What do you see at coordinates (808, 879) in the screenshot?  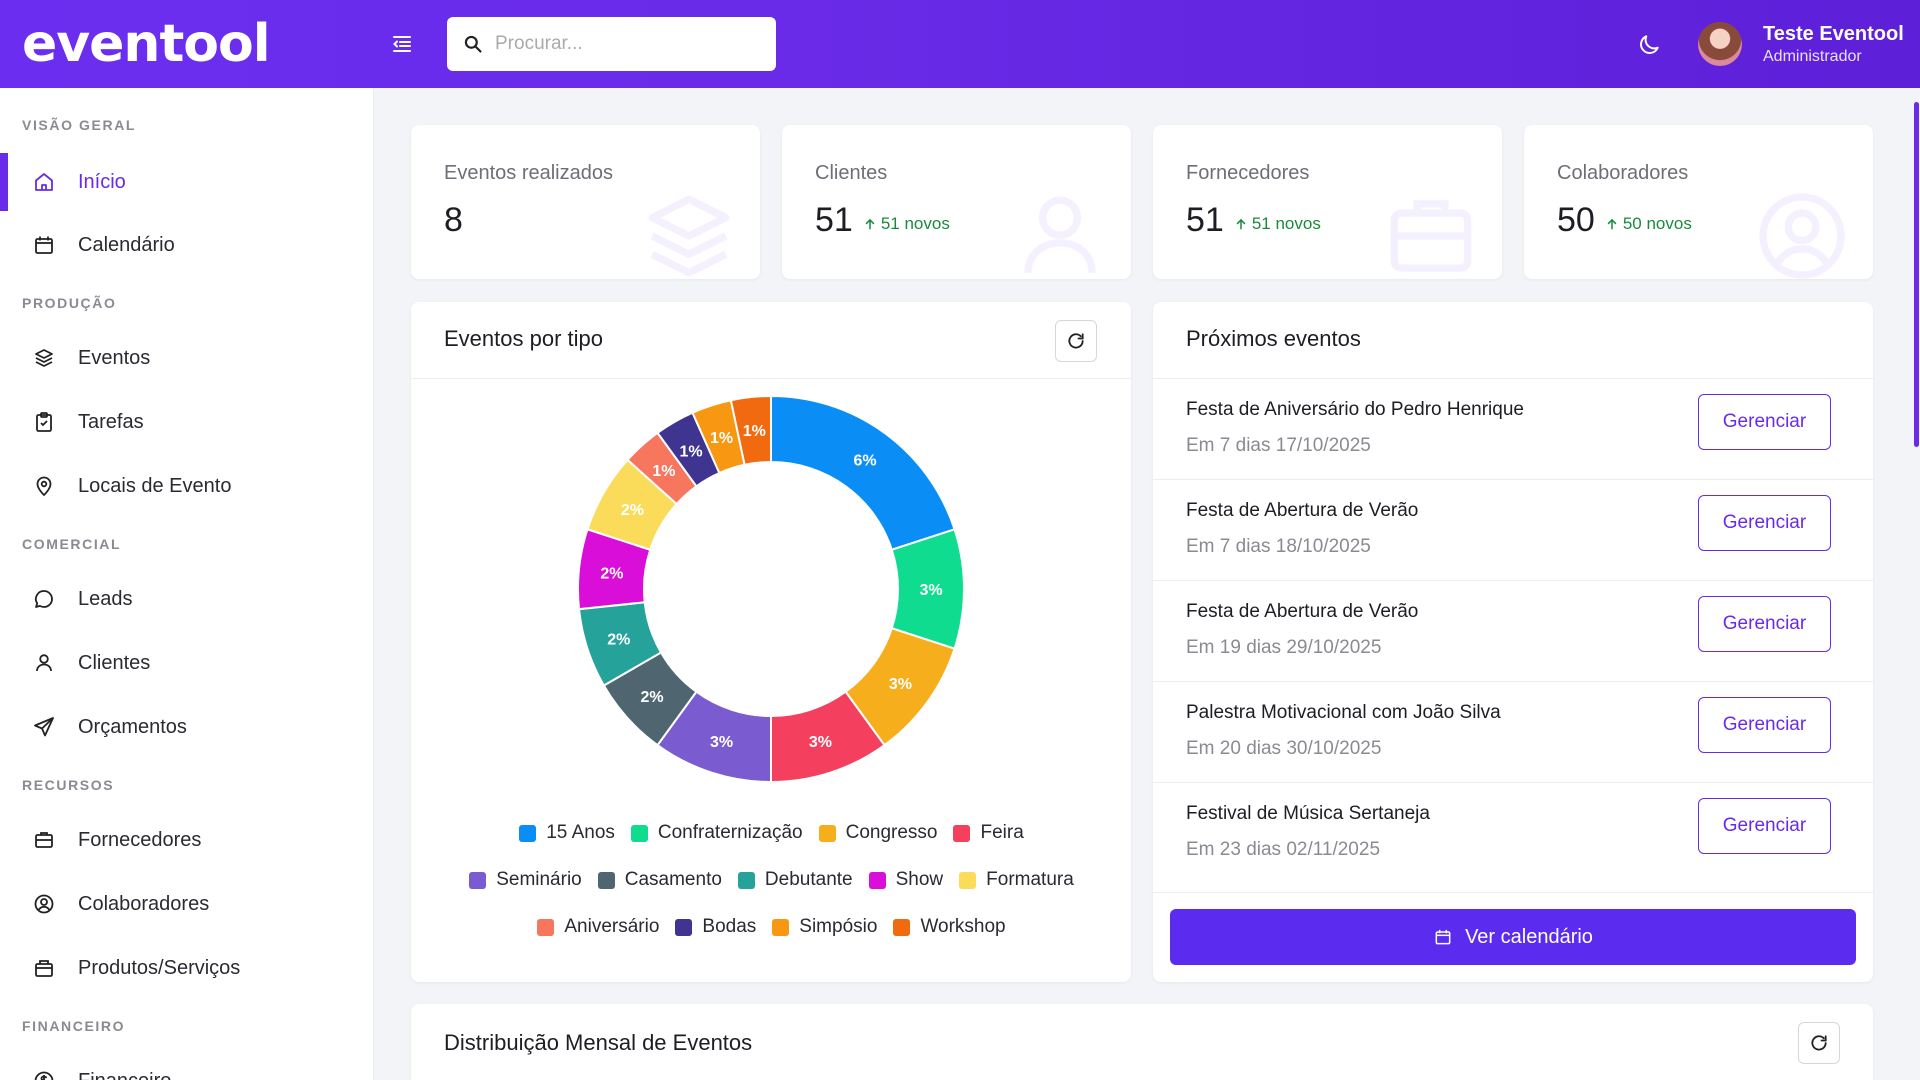 I see `legend-label: Debutante` at bounding box center [808, 879].